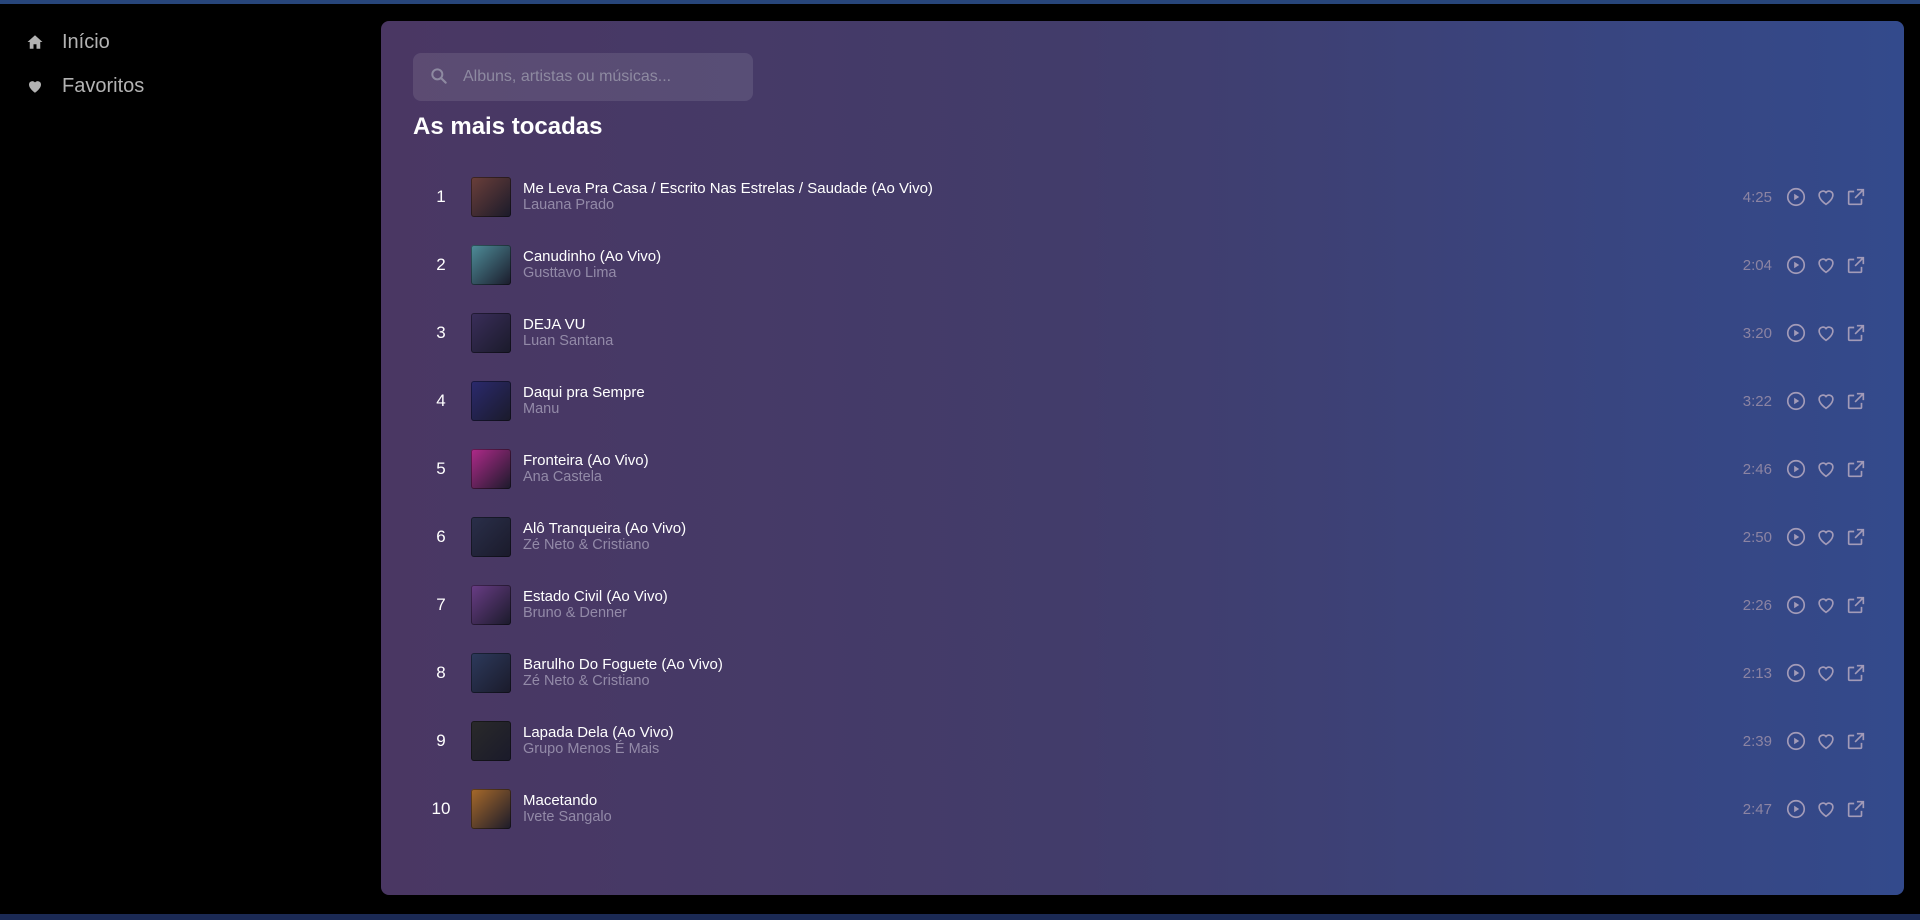 The height and width of the screenshot is (920, 1920). Describe the element at coordinates (1757, 265) in the screenshot. I see `track-duration: 2:04` at that location.